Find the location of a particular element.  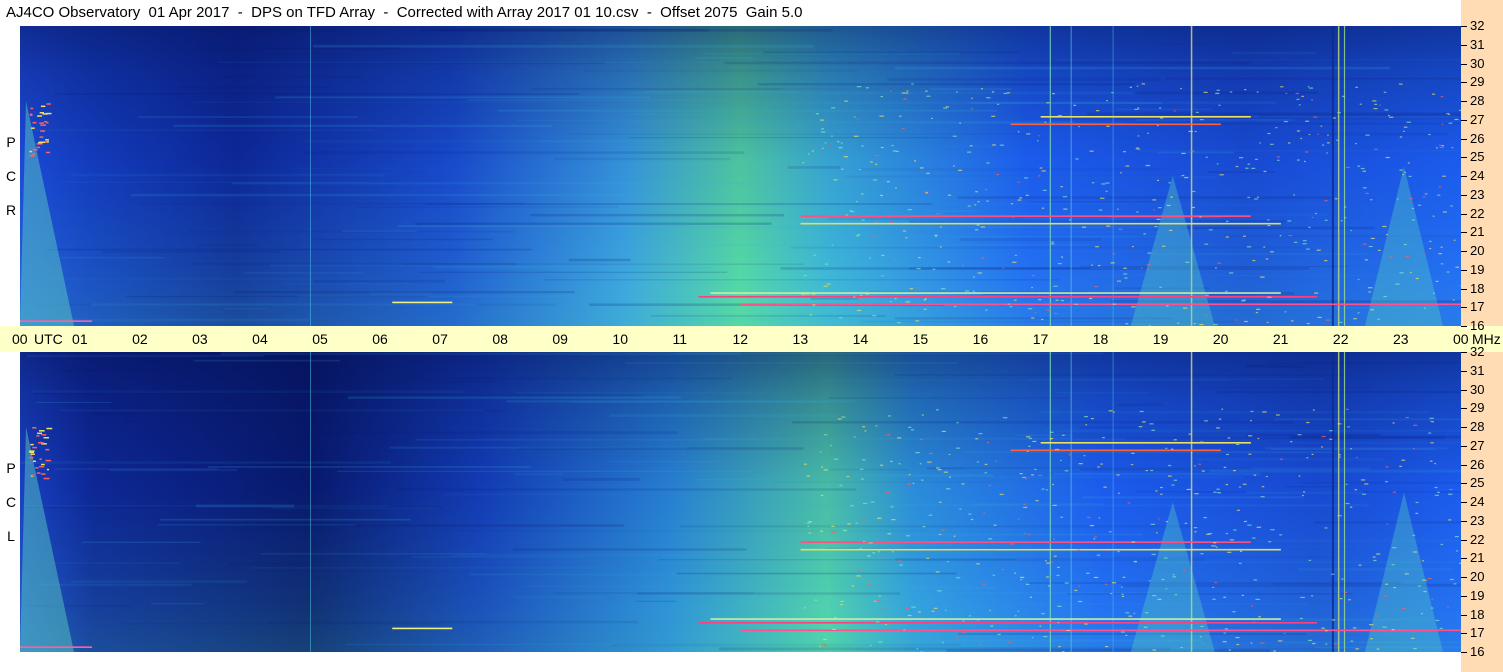

interference-line is located at coordinates (310, 502).